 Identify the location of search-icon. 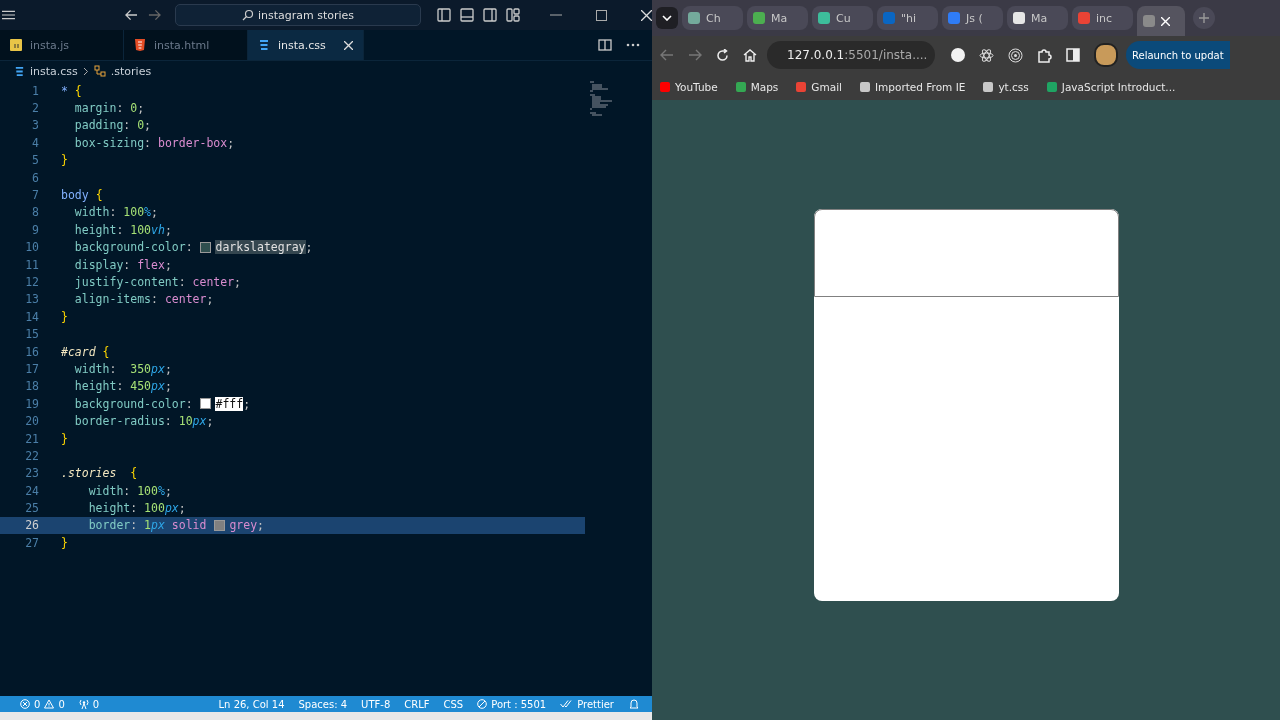
(247, 15).